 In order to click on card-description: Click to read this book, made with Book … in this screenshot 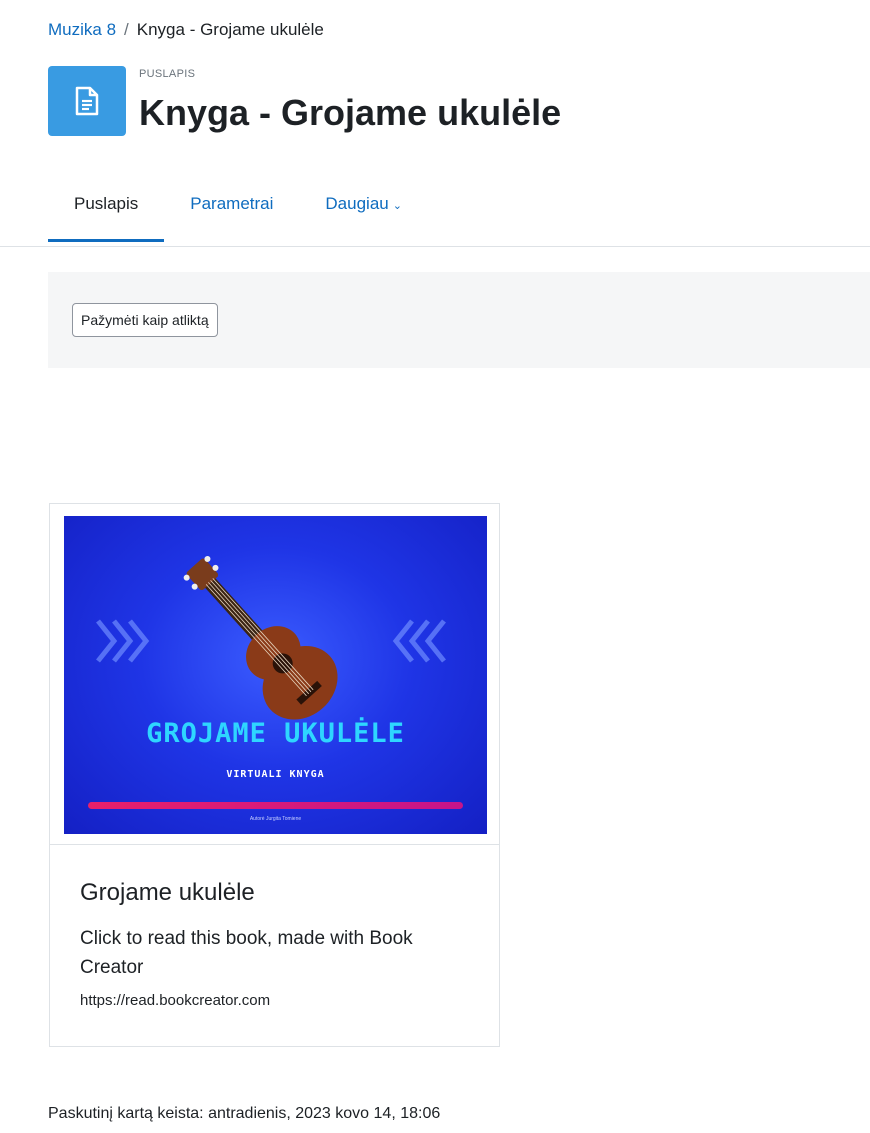, I will do `click(246, 953)`.